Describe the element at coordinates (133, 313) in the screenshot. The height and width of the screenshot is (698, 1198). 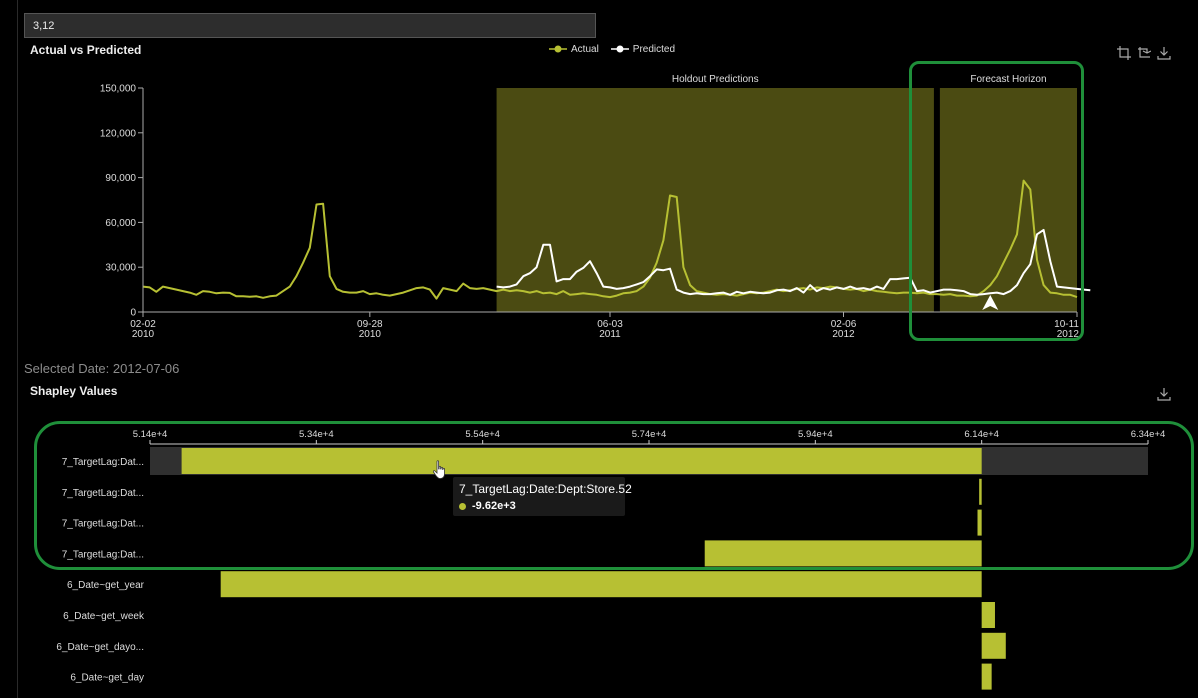
I see `y-tick-label: 0` at that location.